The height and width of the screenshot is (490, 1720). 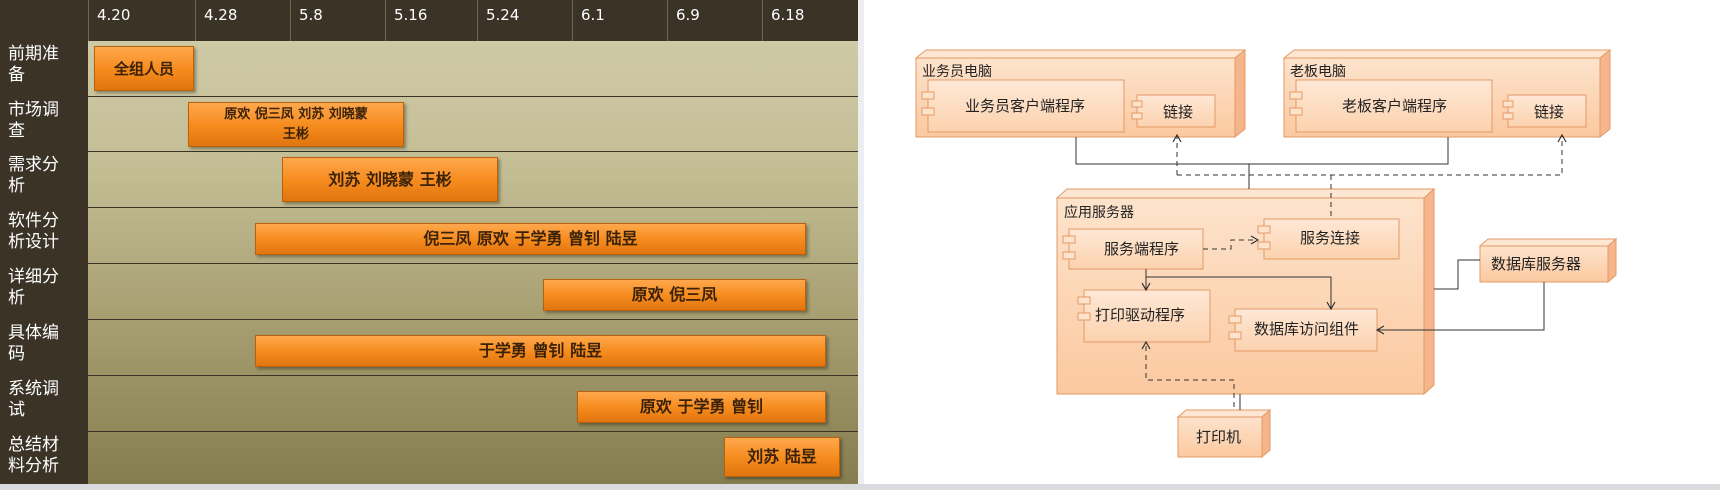 What do you see at coordinates (957, 72) in the screenshot?
I see `node-title-salesman-pc: 业务员电脑` at bounding box center [957, 72].